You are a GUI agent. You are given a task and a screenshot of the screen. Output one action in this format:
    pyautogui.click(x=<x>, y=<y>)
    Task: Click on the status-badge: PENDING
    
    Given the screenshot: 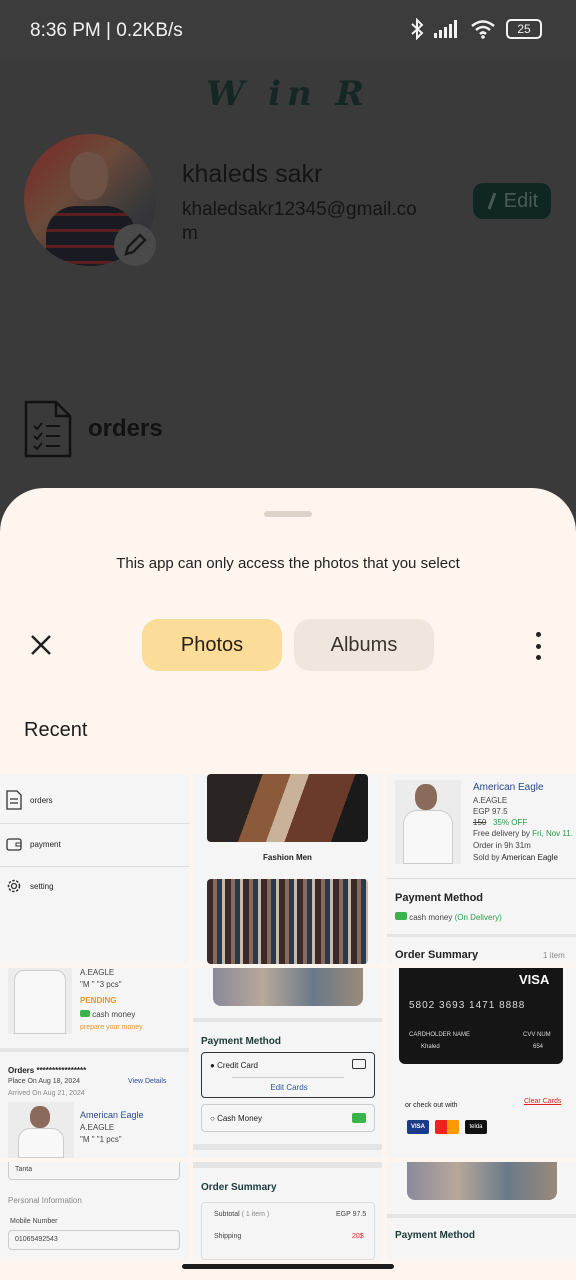 What is the action you would take?
    pyautogui.click(x=98, y=1000)
    